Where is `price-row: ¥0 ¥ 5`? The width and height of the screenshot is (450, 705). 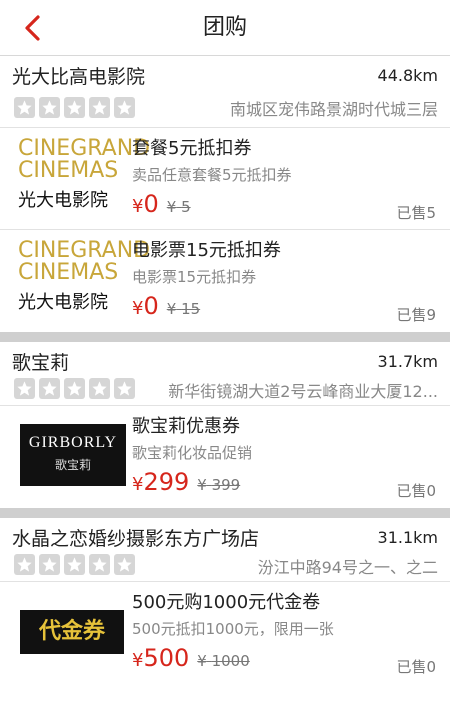
price-row: ¥0 ¥ 5 is located at coordinates (161, 204).